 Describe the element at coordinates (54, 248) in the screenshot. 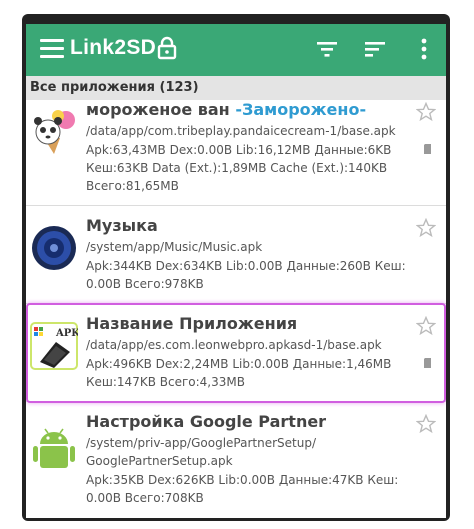

I see `speaker-icon` at that location.